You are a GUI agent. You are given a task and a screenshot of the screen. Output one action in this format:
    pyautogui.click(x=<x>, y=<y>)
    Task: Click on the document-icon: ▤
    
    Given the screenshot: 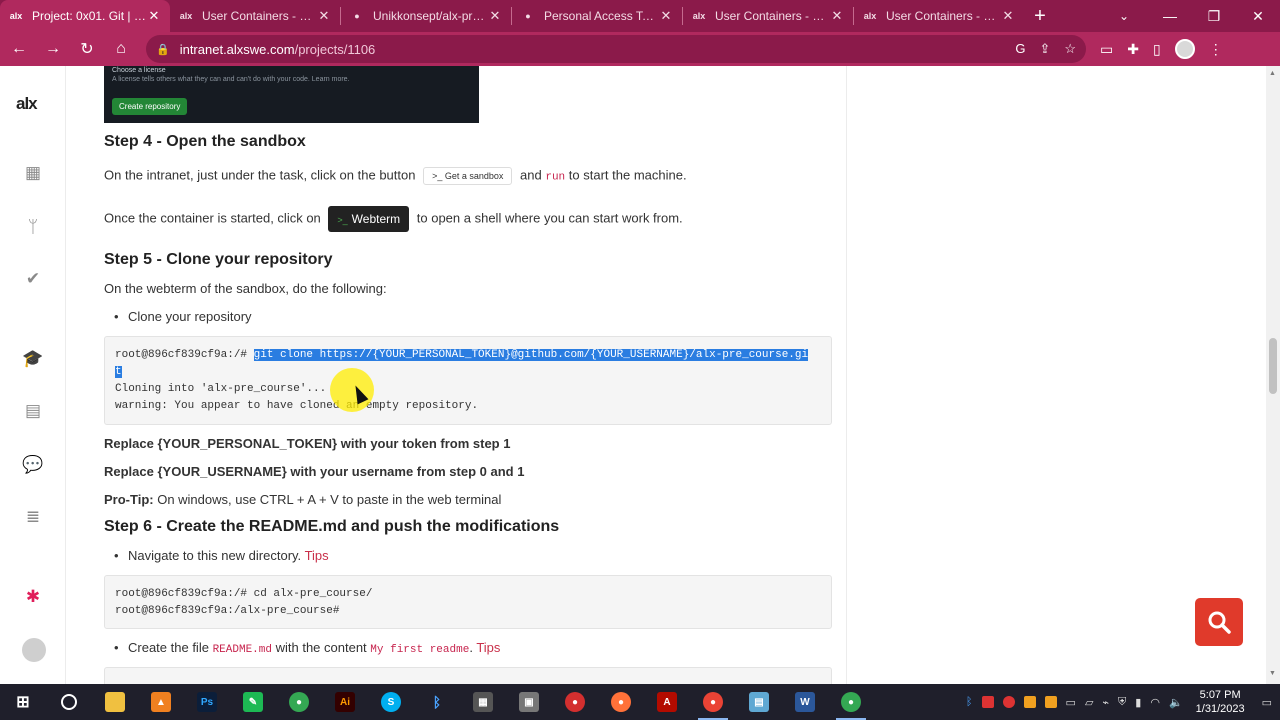 What is the action you would take?
    pyautogui.click(x=33, y=411)
    